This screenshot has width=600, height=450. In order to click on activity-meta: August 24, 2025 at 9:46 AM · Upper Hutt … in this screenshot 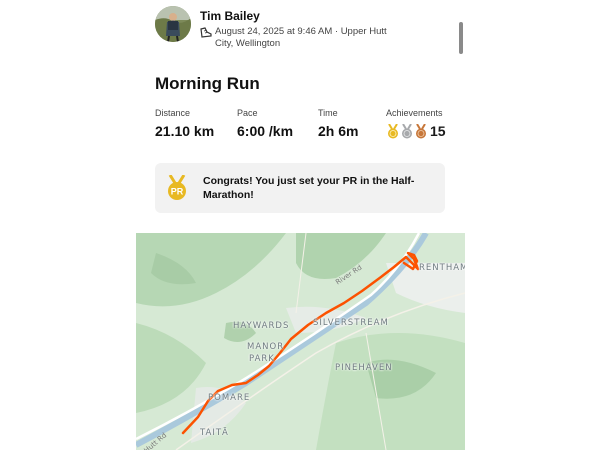, I will do `click(300, 38)`.